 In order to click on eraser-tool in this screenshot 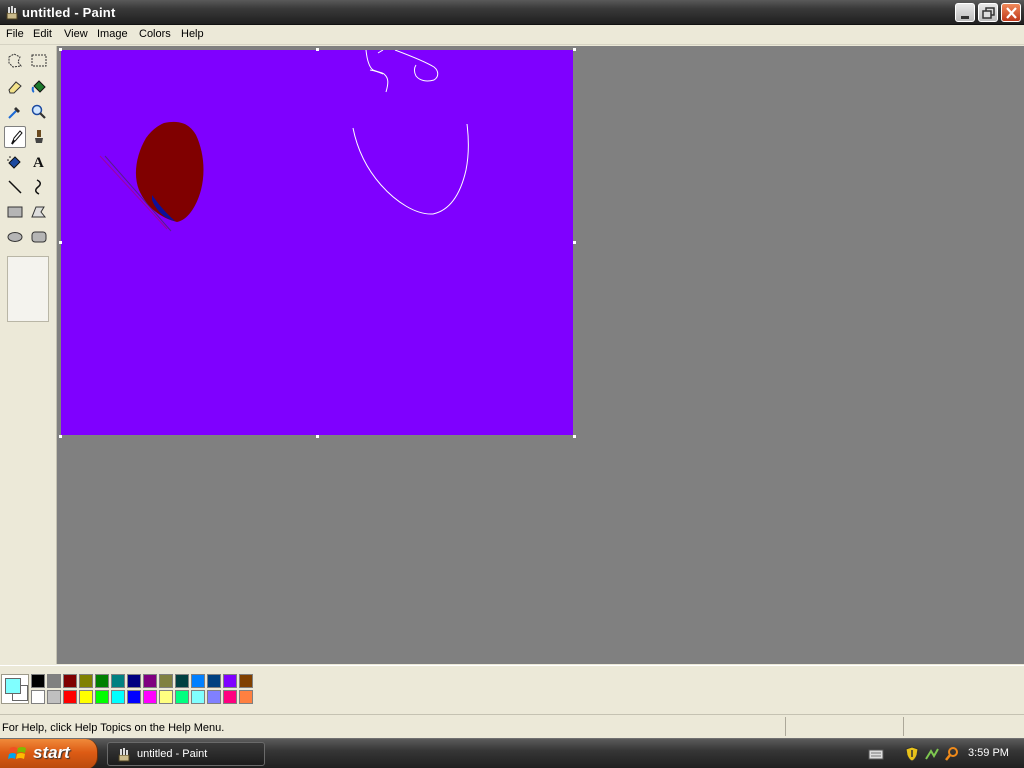, I will do `click(15, 87)`.